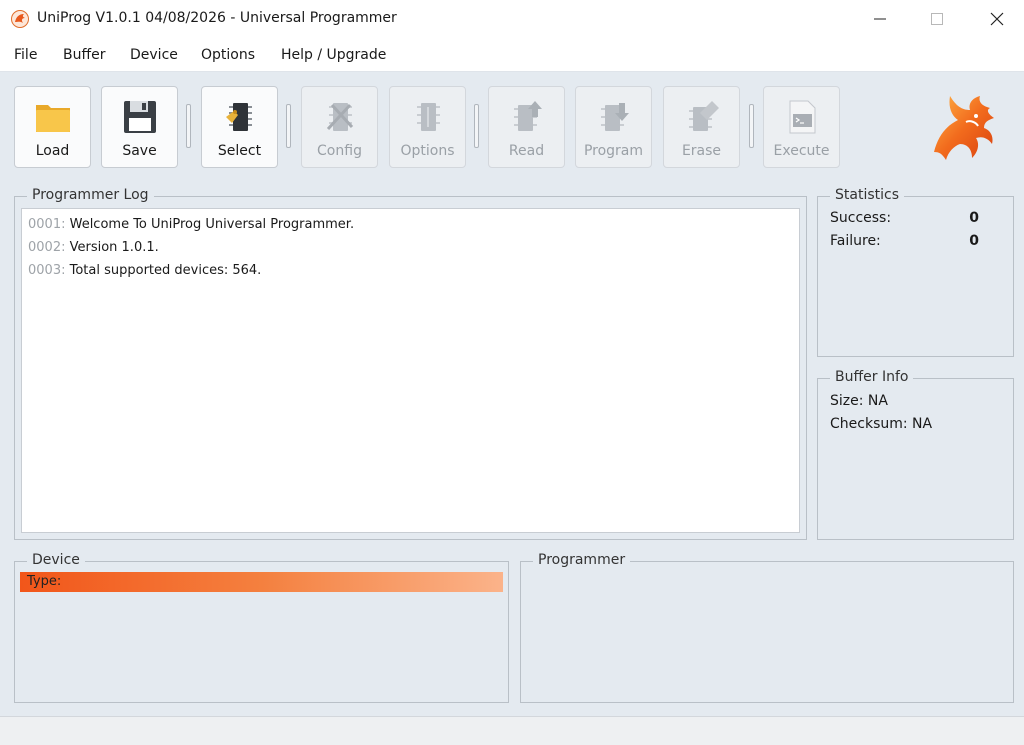 This screenshot has width=1024, height=745. I want to click on load-button: Load, so click(52, 127).